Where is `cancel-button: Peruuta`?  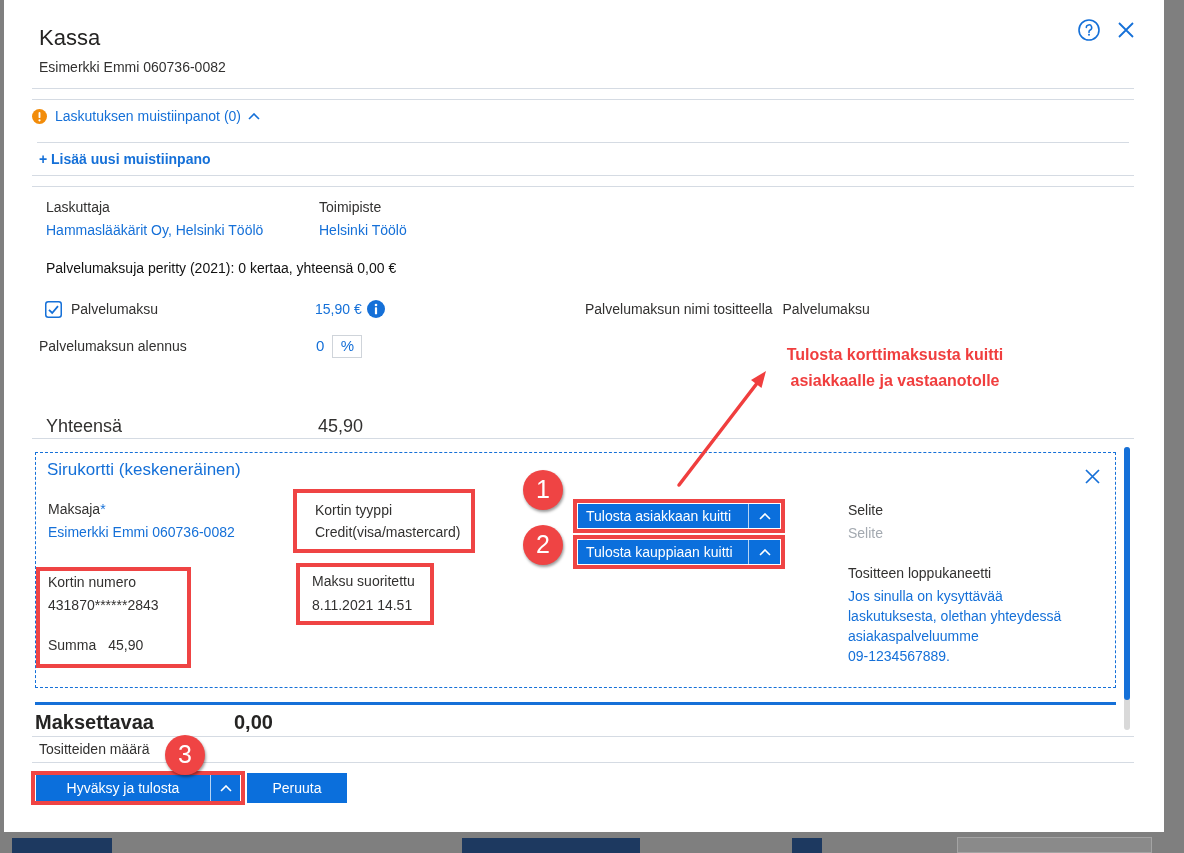
cancel-button: Peruuta is located at coordinates (297, 788).